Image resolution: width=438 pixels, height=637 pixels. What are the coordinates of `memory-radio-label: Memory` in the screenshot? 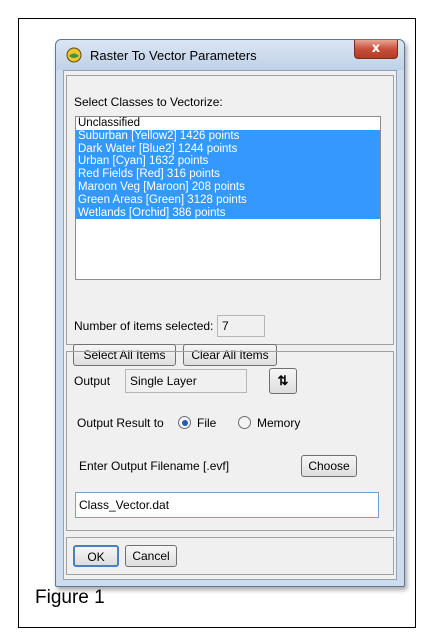 It's located at (279, 423).